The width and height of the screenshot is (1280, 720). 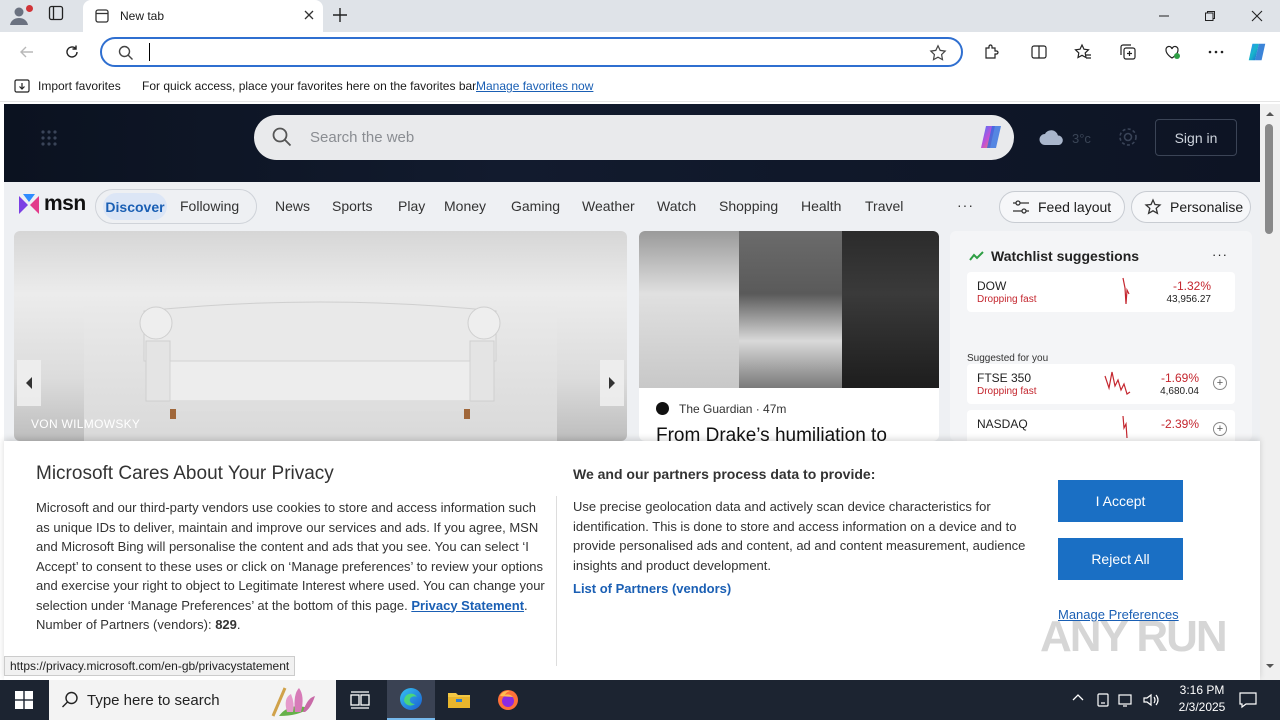 What do you see at coordinates (676, 206) in the screenshot?
I see `nav-watch: Watch` at bounding box center [676, 206].